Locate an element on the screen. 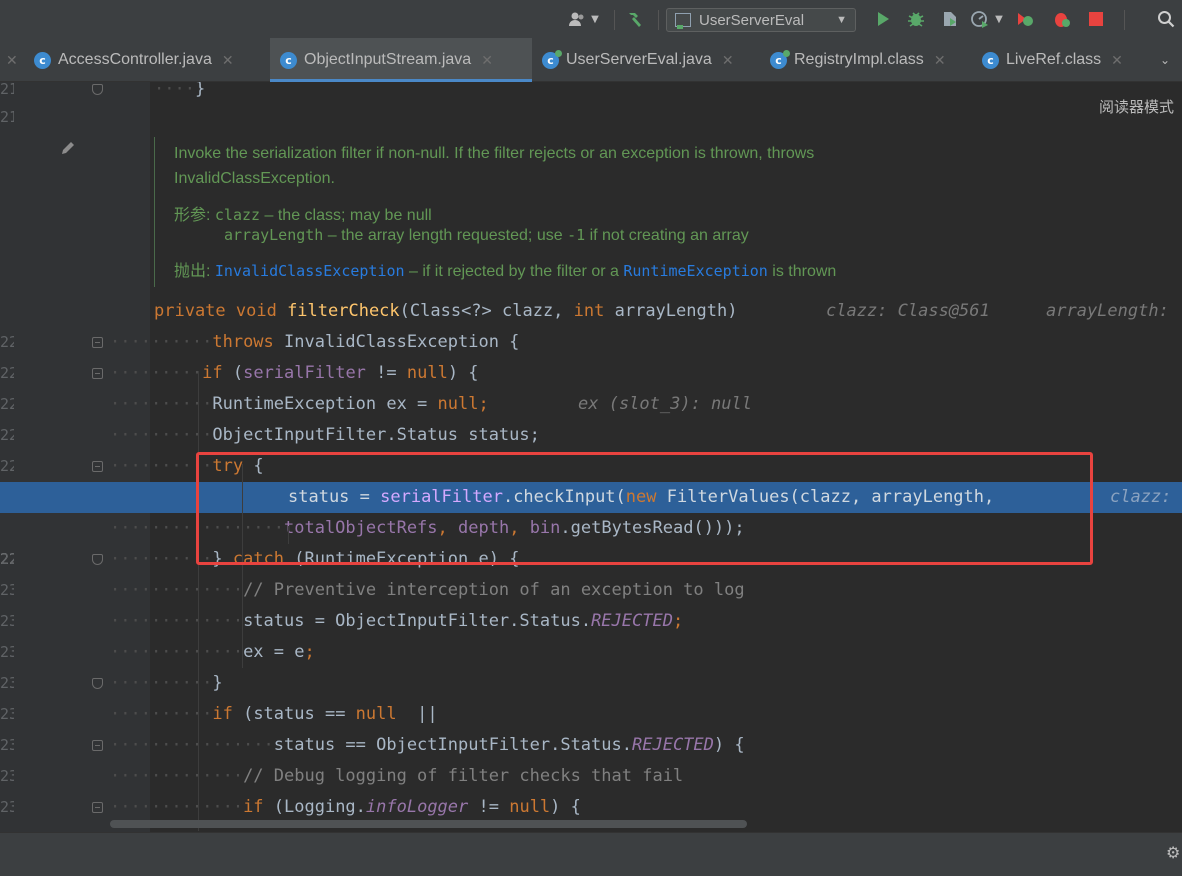 The height and width of the screenshot is (876, 1182). doc-param-name: clazz is located at coordinates (237, 215).